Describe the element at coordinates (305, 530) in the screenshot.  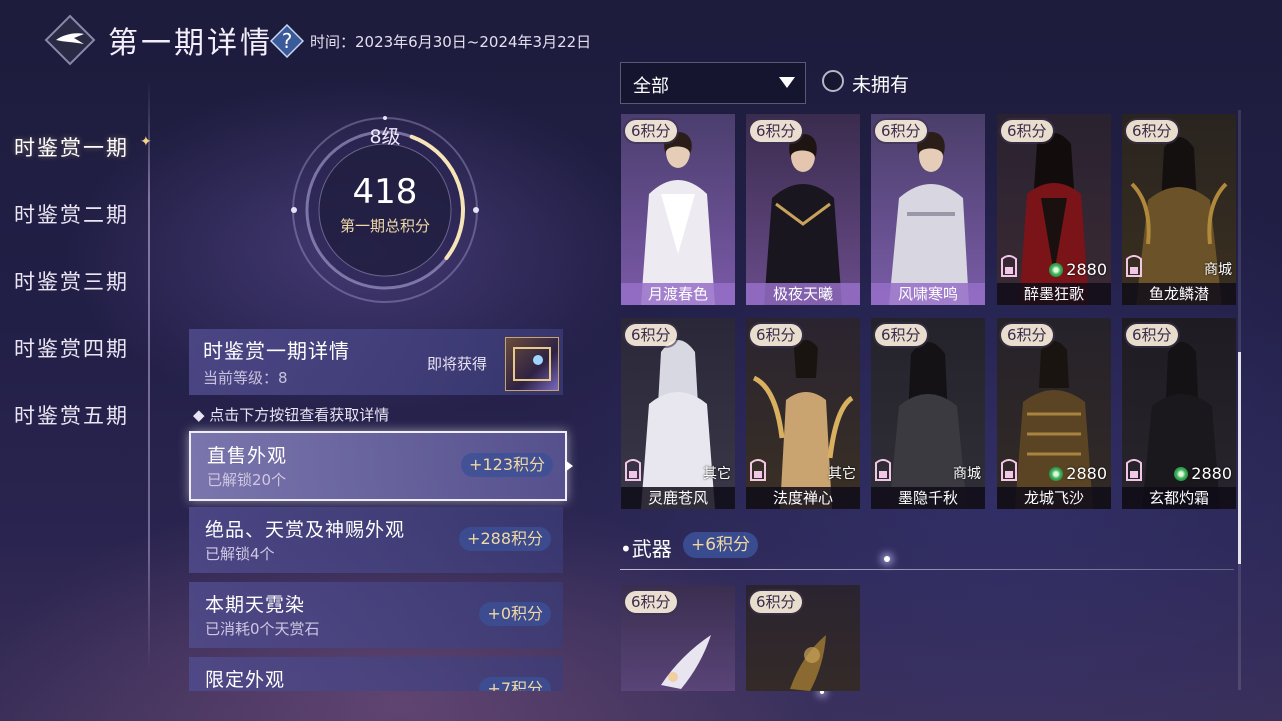
I see `category-title: 绝品、天赏及神赐外观` at that location.